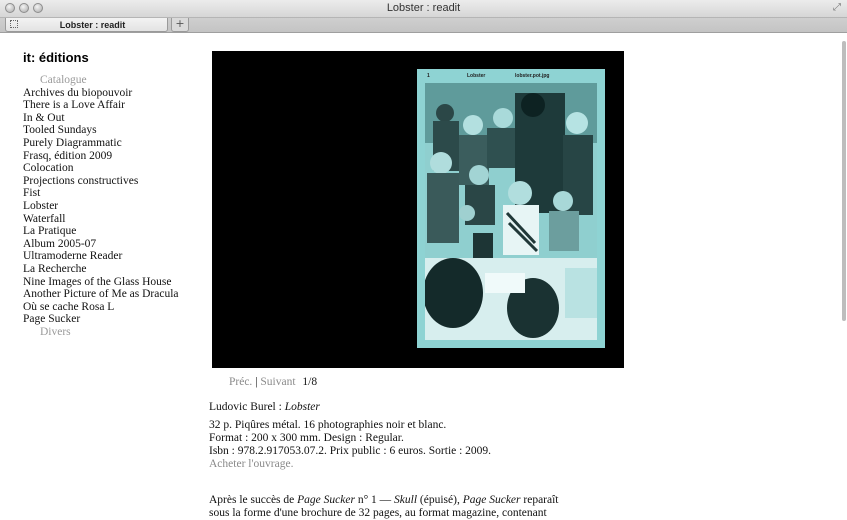 This screenshot has width=847, height=520. I want to click on tab-active: Lobster : readit, so click(86, 25).